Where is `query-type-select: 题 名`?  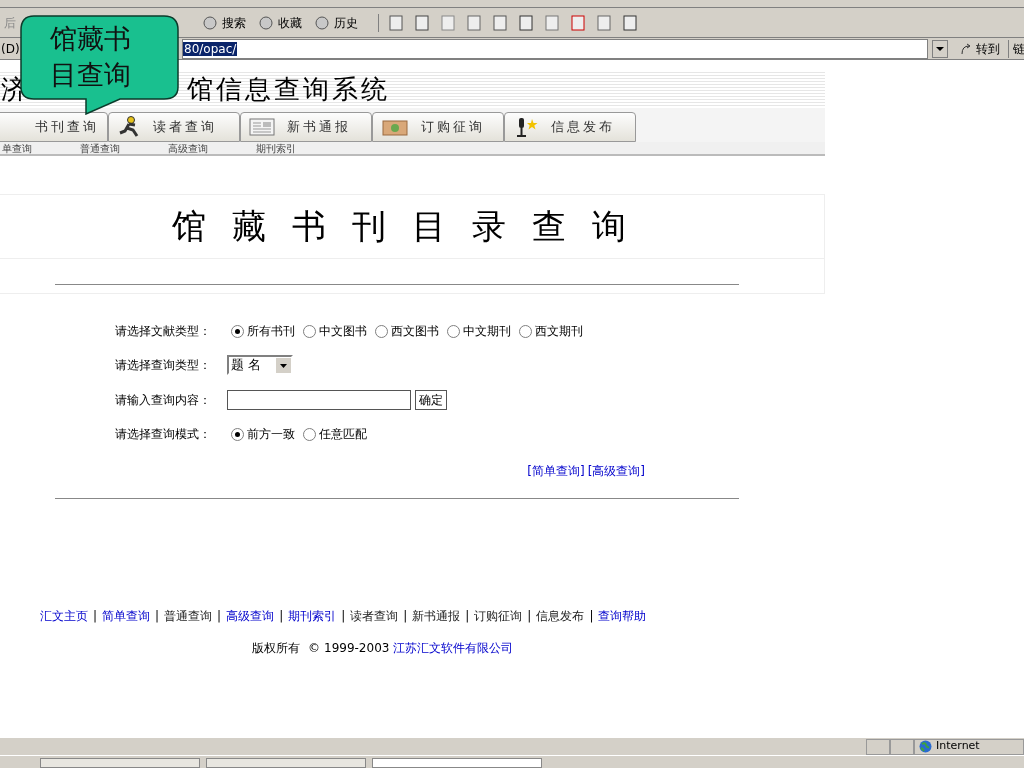 query-type-select: 题 名 is located at coordinates (260, 365).